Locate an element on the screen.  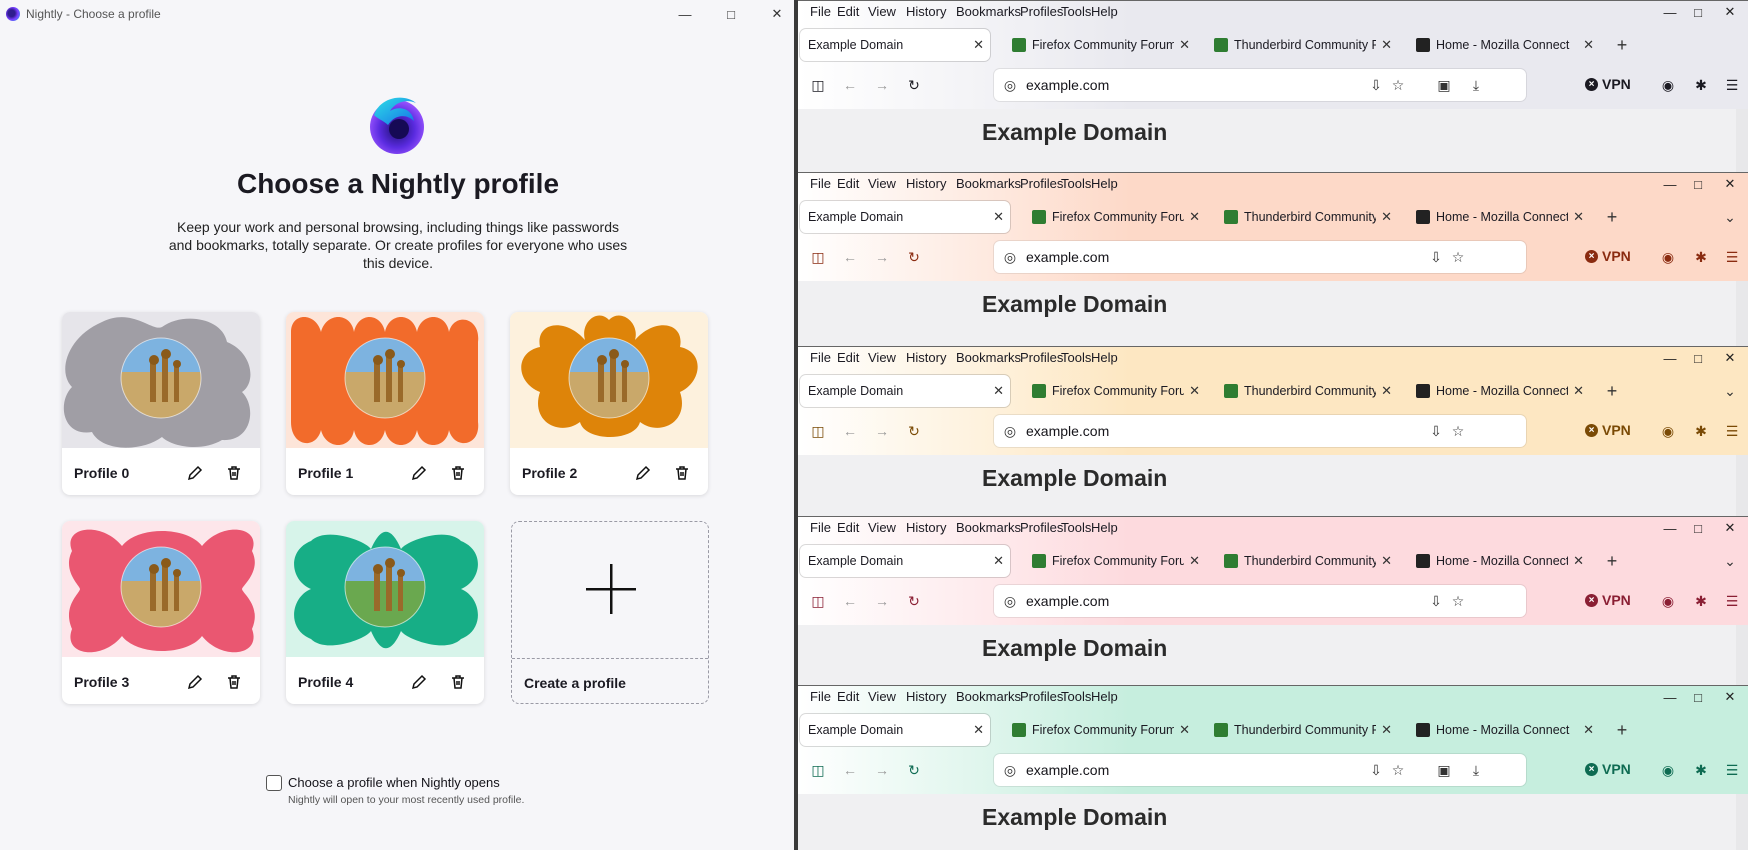
profile-card-4: Profile 4 is located at coordinates (385, 612).